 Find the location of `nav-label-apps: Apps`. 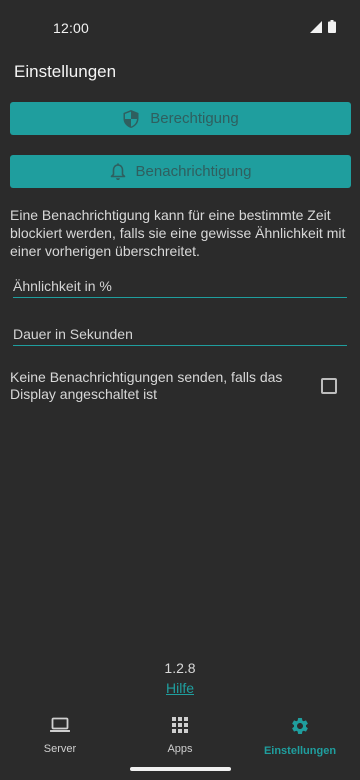

nav-label-apps: Apps is located at coordinates (180, 749).